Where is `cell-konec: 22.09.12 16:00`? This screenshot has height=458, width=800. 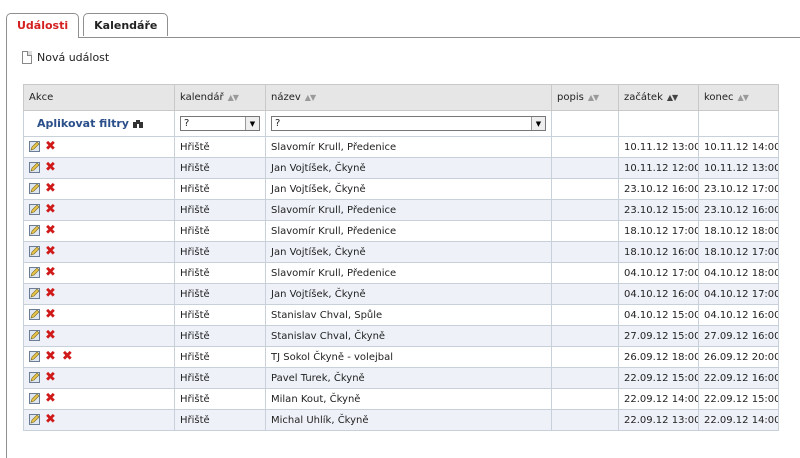 cell-konec: 22.09.12 16:00 is located at coordinates (738, 378).